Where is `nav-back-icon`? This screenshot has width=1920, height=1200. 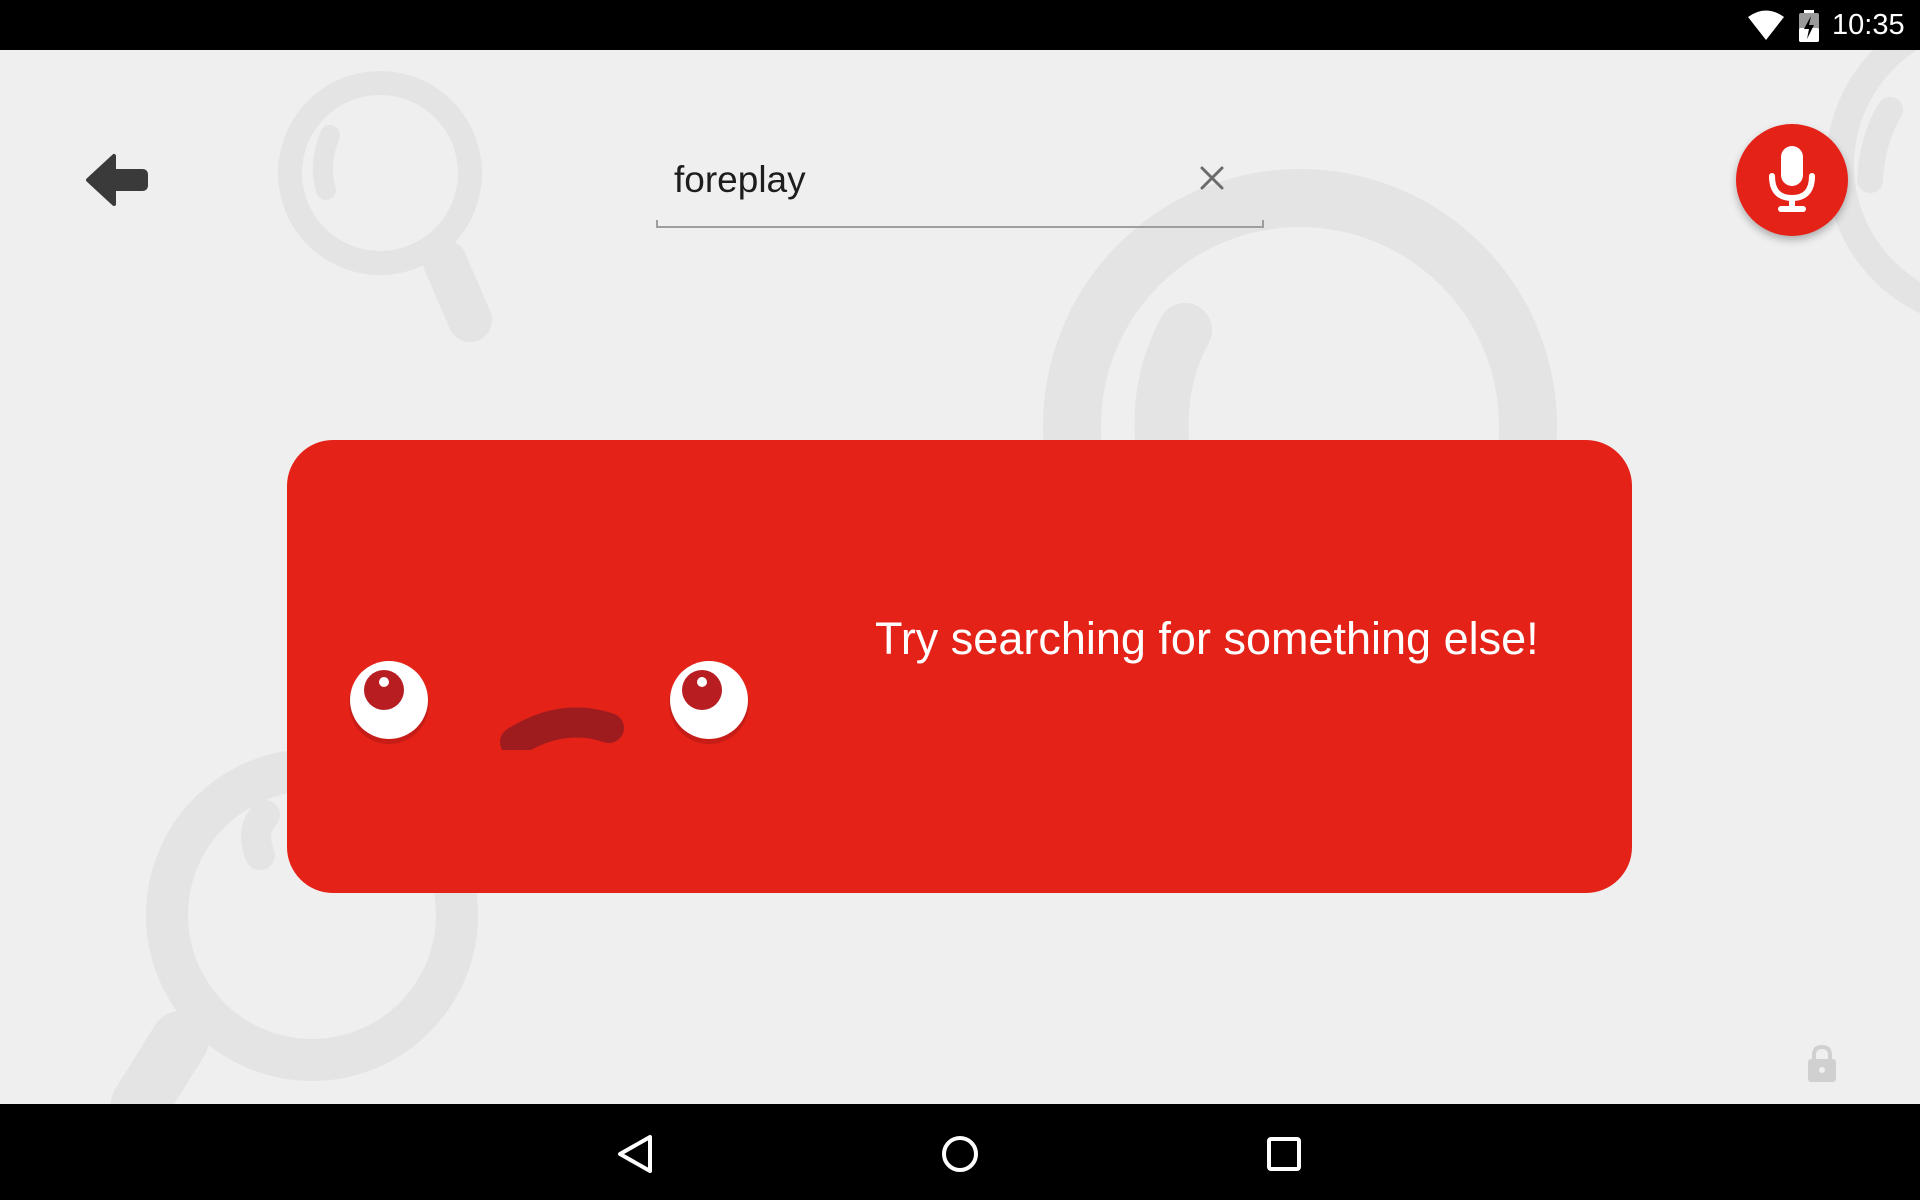
nav-back-icon is located at coordinates (636, 1154).